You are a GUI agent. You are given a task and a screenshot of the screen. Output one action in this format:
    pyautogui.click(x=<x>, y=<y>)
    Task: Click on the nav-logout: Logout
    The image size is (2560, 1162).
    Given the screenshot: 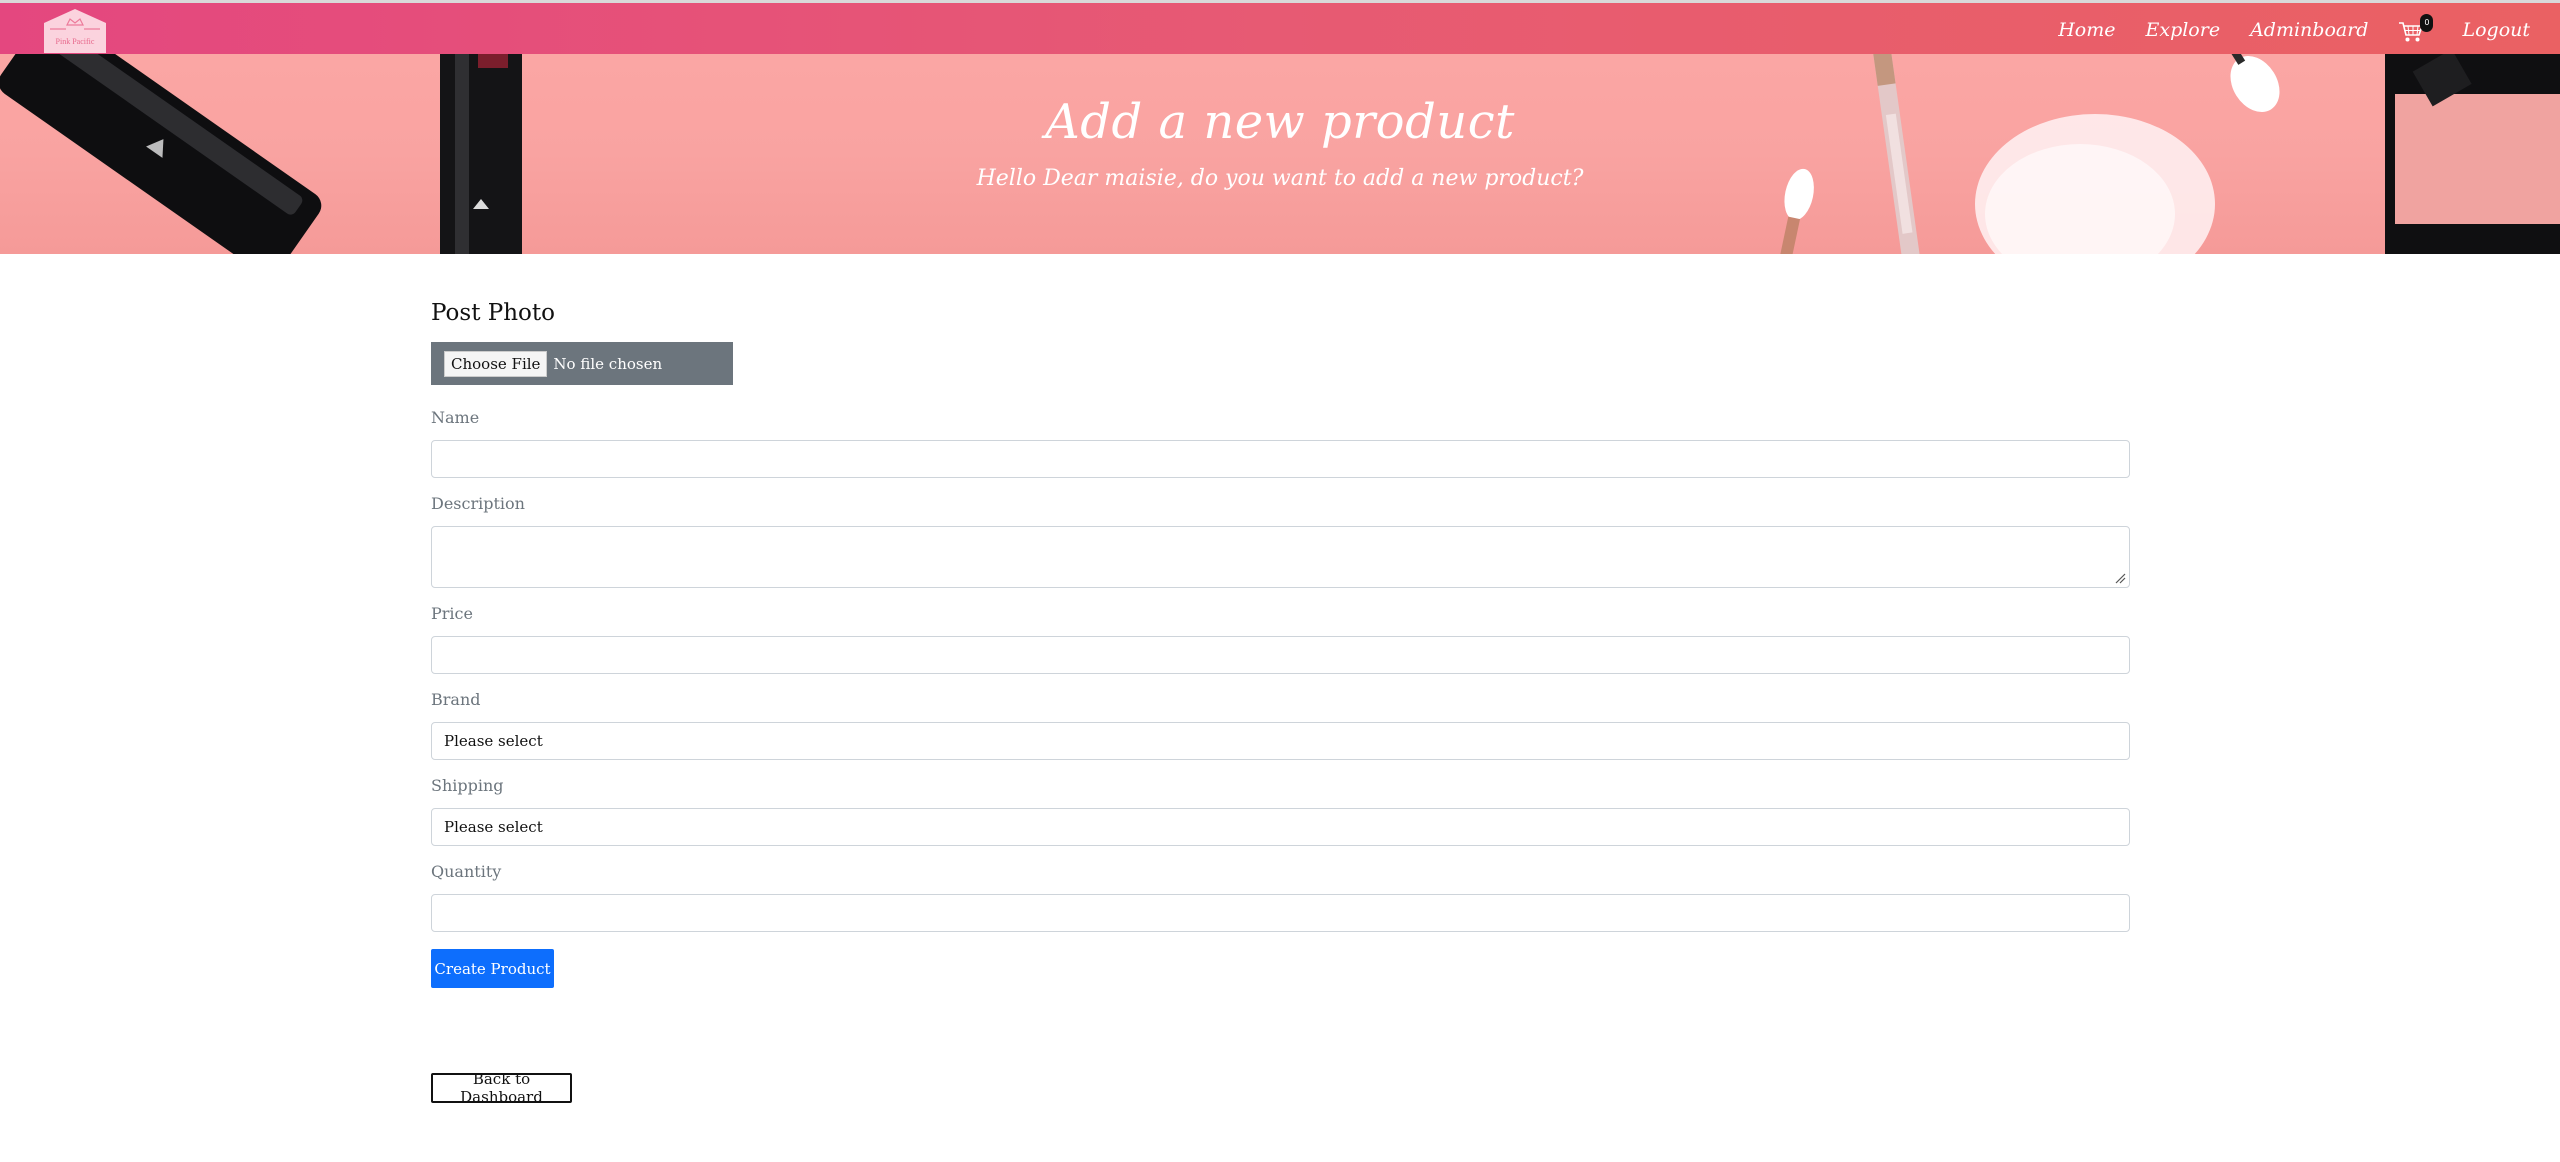 What is the action you would take?
    pyautogui.click(x=2496, y=30)
    